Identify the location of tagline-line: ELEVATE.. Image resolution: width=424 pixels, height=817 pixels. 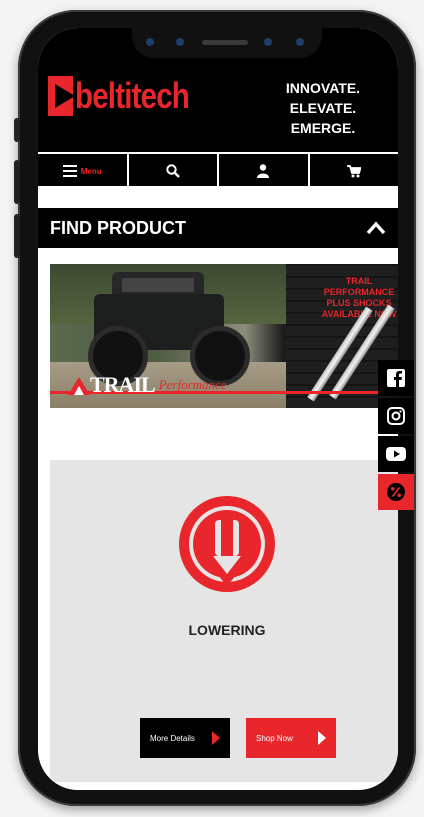
(323, 108).